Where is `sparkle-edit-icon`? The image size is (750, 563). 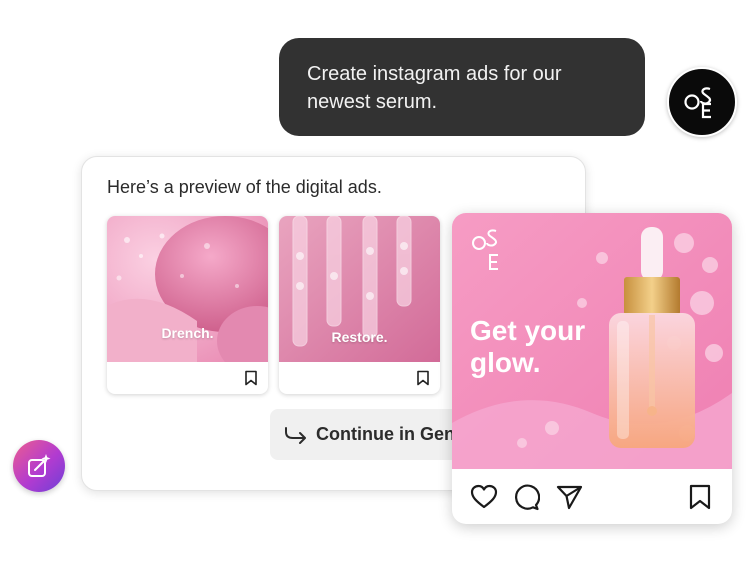 sparkle-edit-icon is located at coordinates (39, 465).